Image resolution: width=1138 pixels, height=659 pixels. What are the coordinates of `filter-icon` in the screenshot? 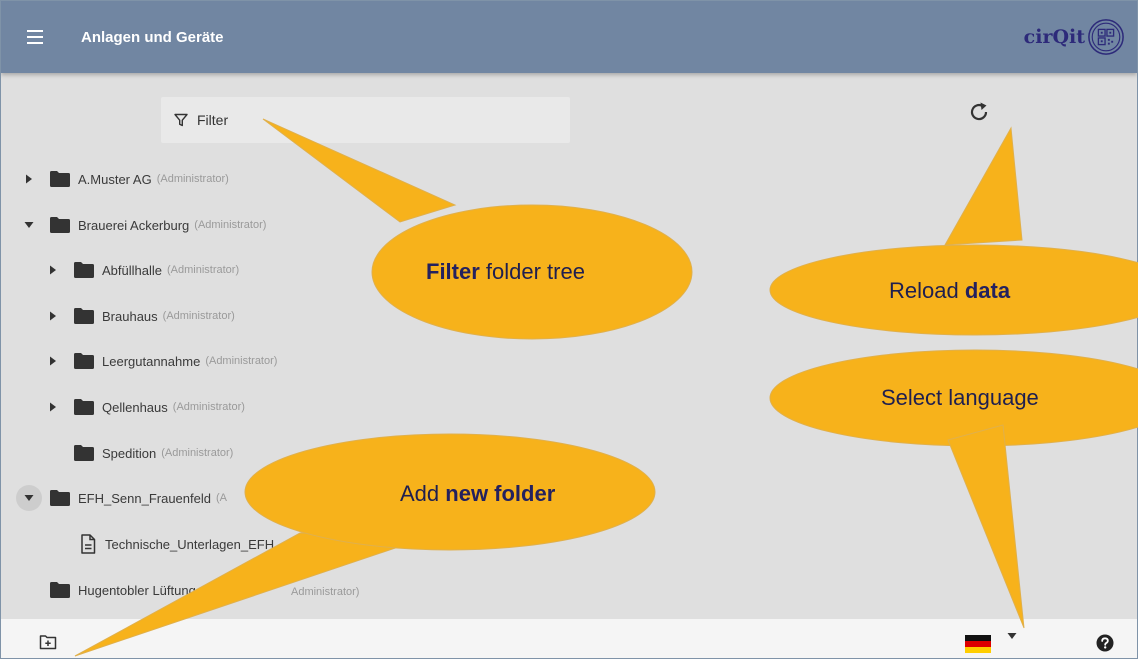 It's located at (181, 120).